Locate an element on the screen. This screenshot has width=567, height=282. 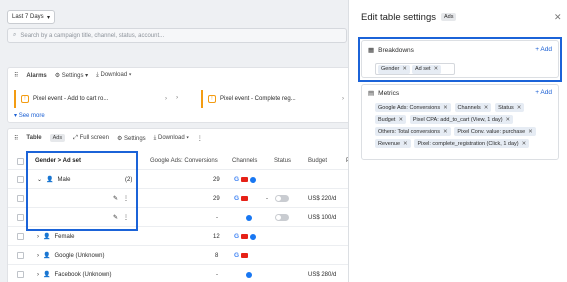
chip-label: Pixel CPA: add_to_cart (View, 1 day) is located at coordinates (457, 119).